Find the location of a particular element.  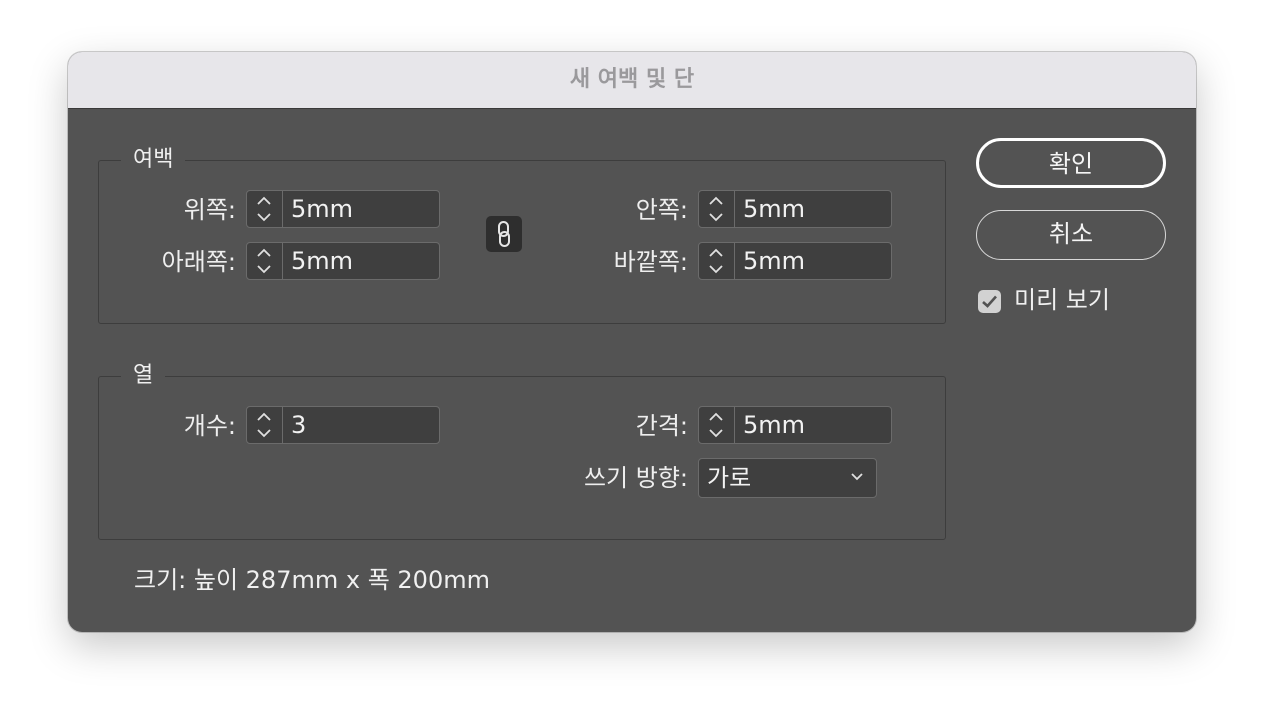

writing-direction-value: 가로 is located at coordinates (729, 478).